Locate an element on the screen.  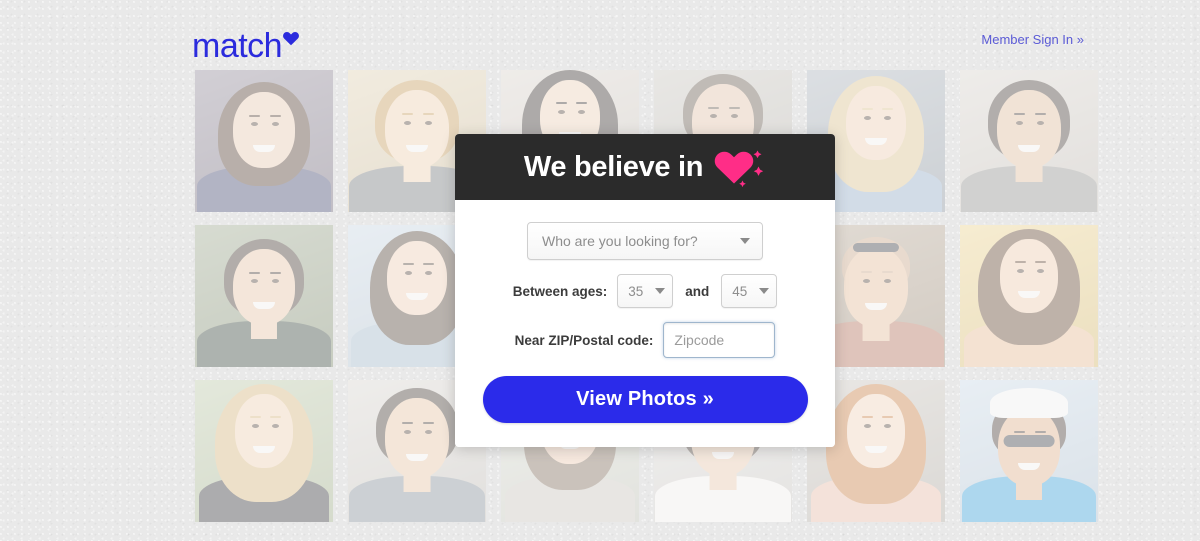
modal-headline-text: We believe in is located at coordinates (613, 166).